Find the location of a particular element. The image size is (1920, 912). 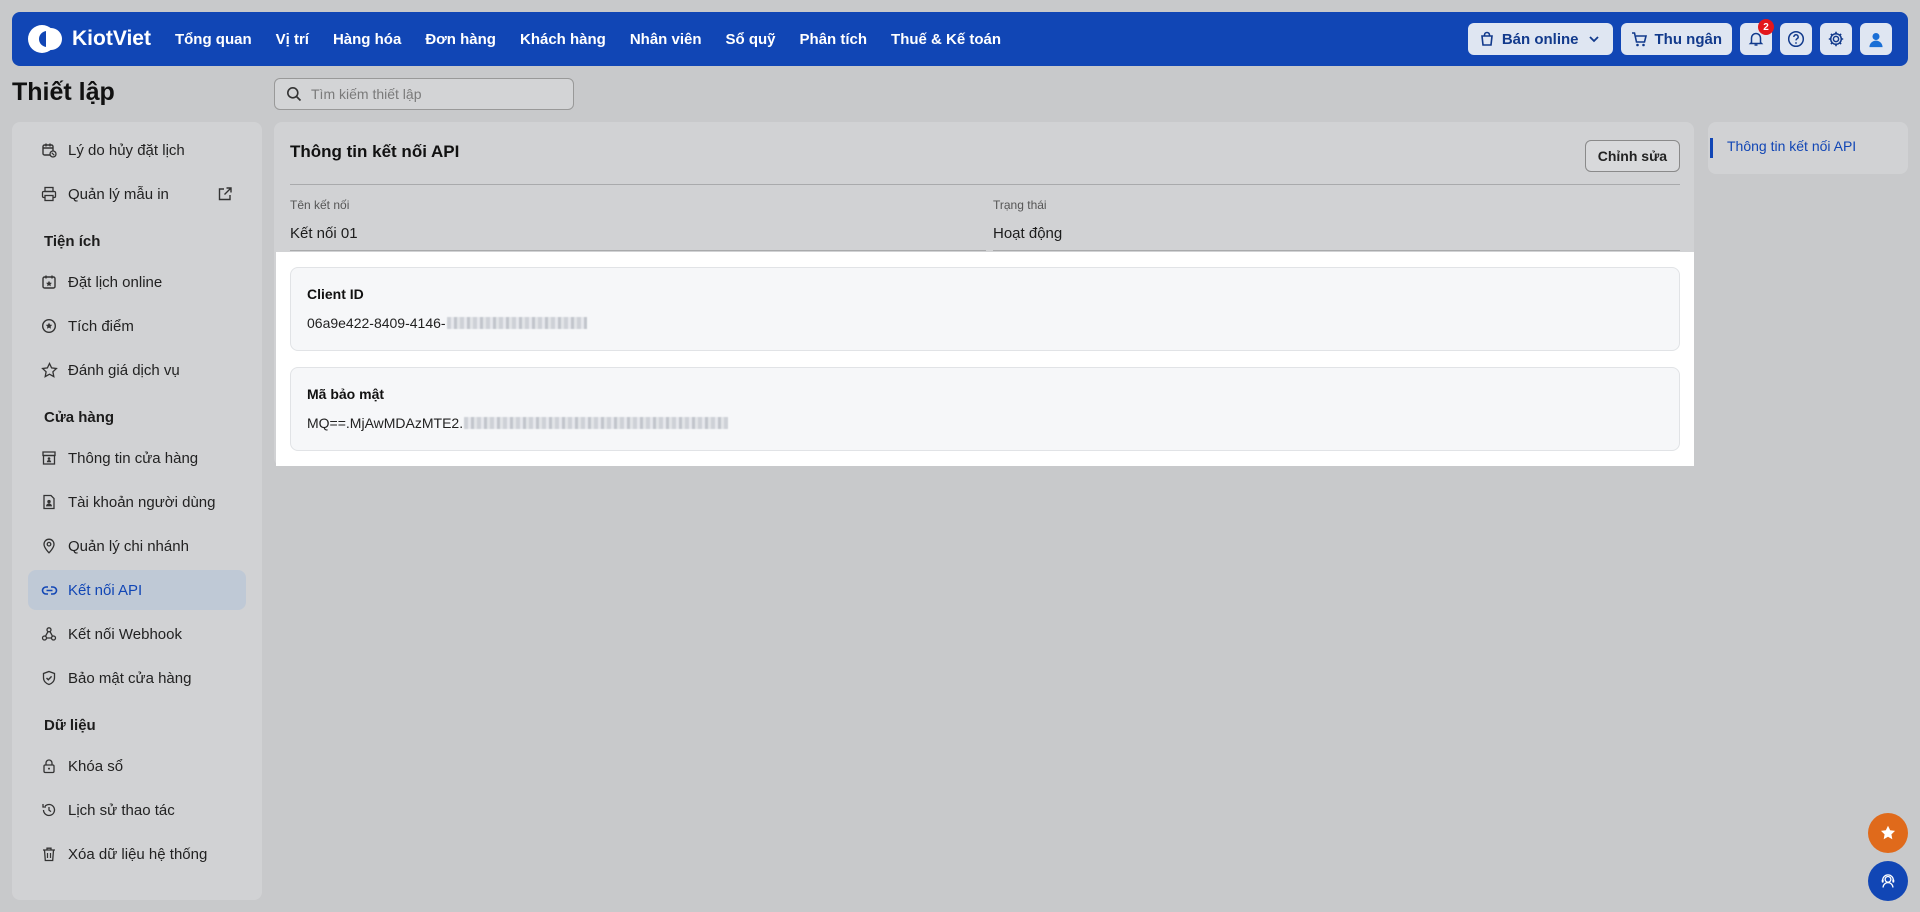

sidebar-item-branch-management: Quản lý chi nhánh is located at coordinates (137, 546).